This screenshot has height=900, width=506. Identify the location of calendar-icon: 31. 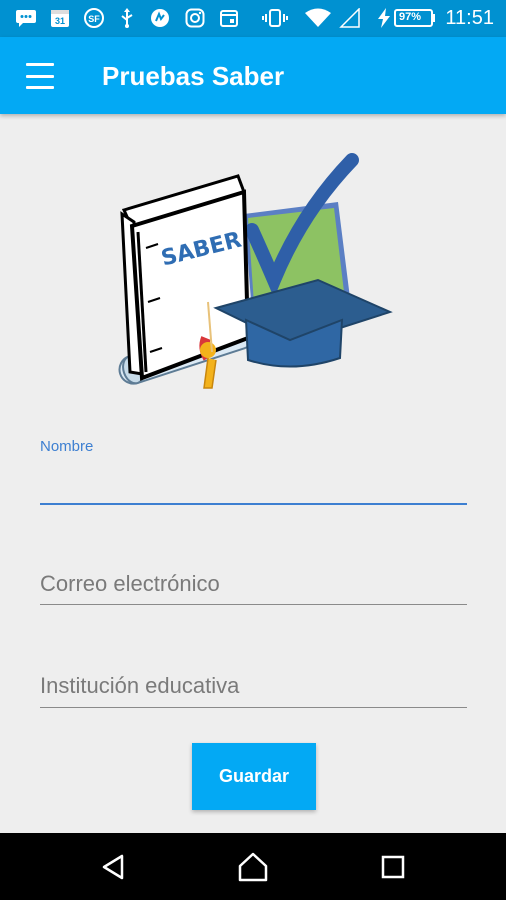
(60, 18).